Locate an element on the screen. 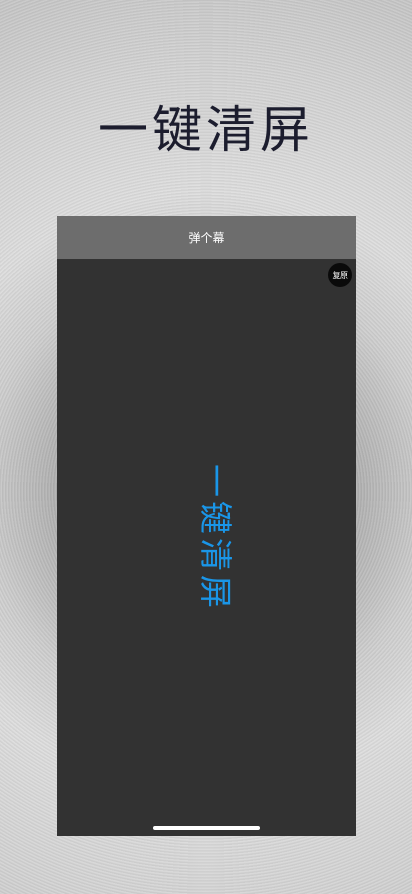 This screenshot has height=894, width=412. restore-button-label: 复原 is located at coordinates (340, 275).